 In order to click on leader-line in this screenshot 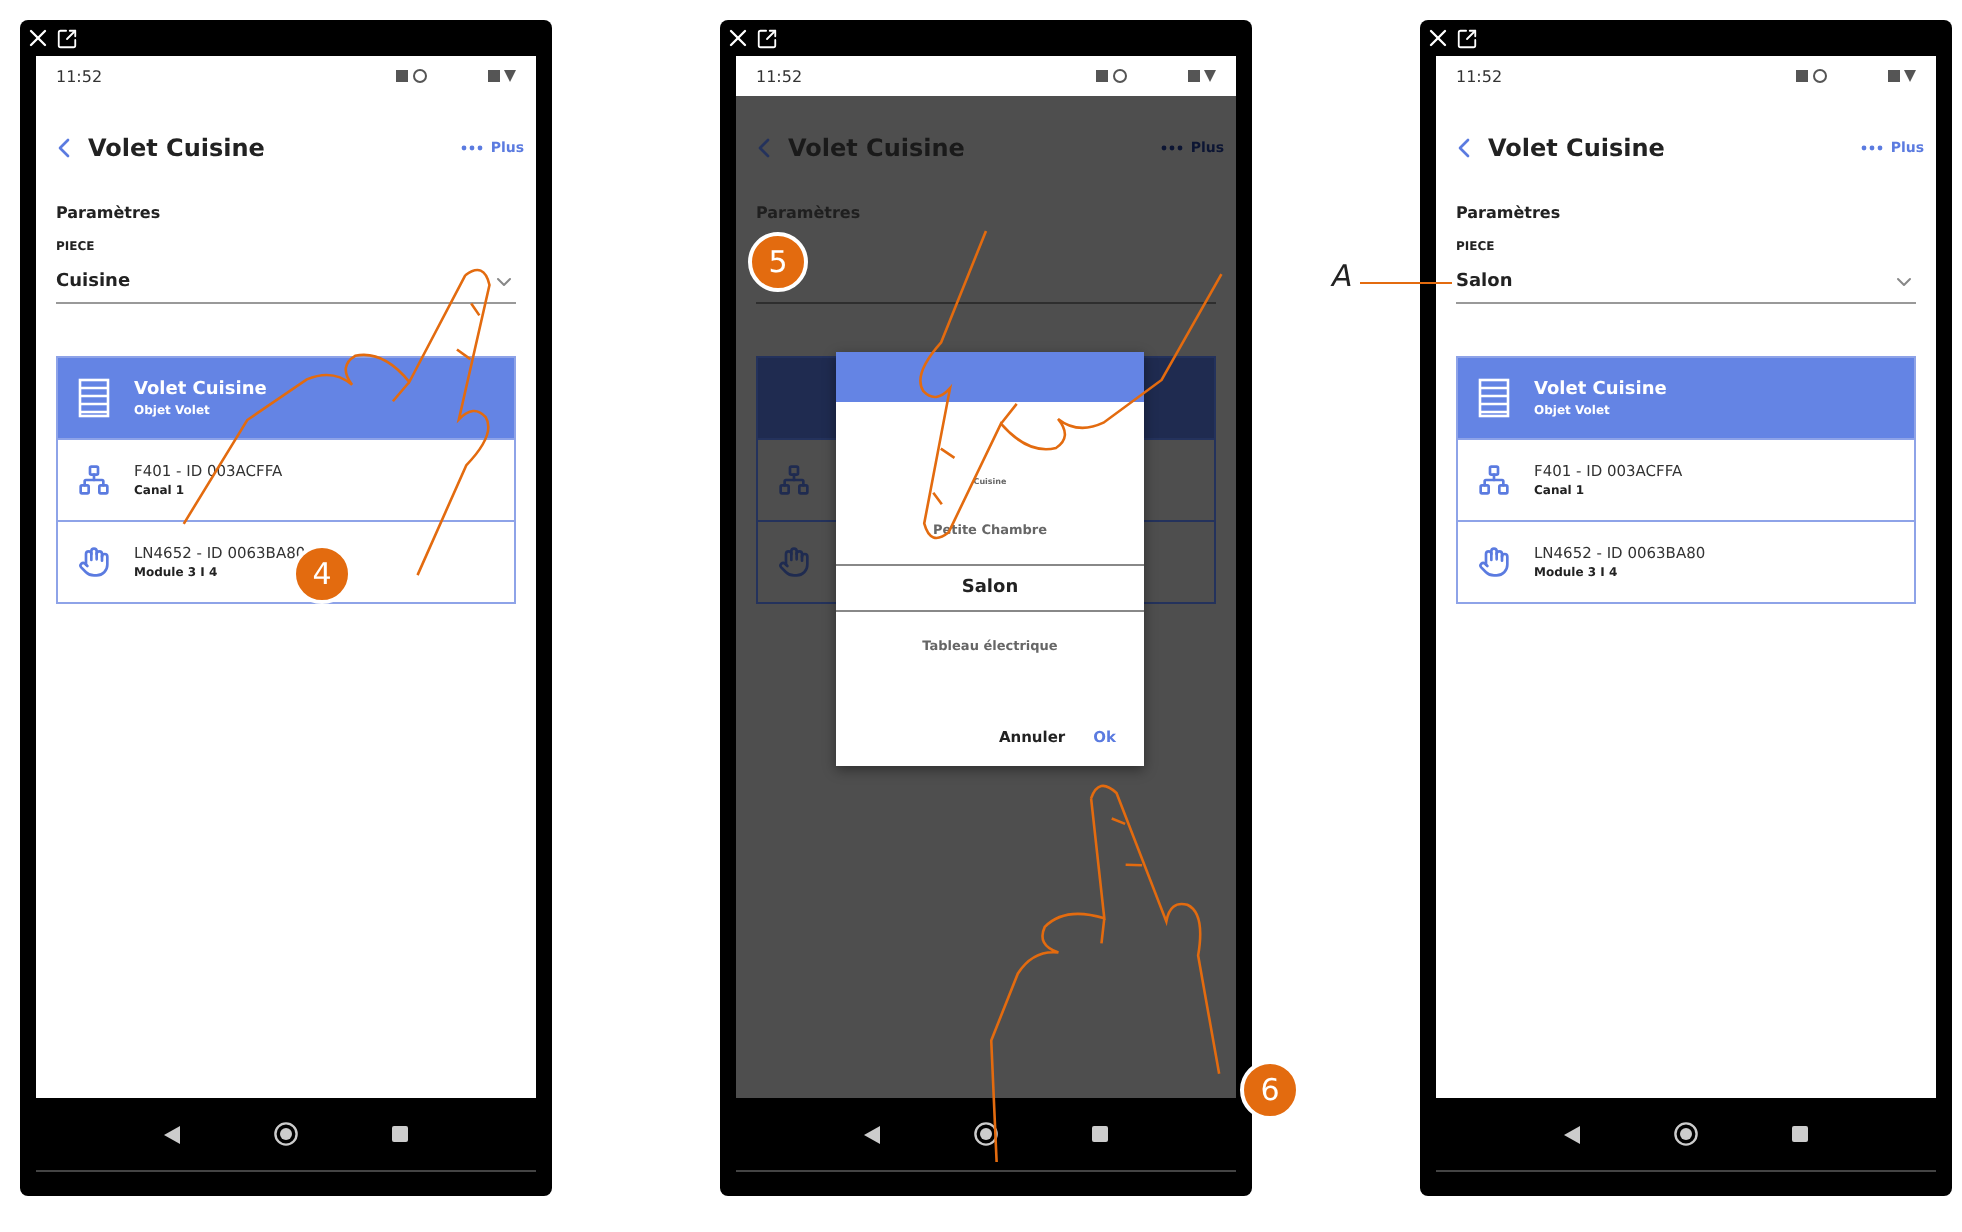, I will do `click(1406, 283)`.